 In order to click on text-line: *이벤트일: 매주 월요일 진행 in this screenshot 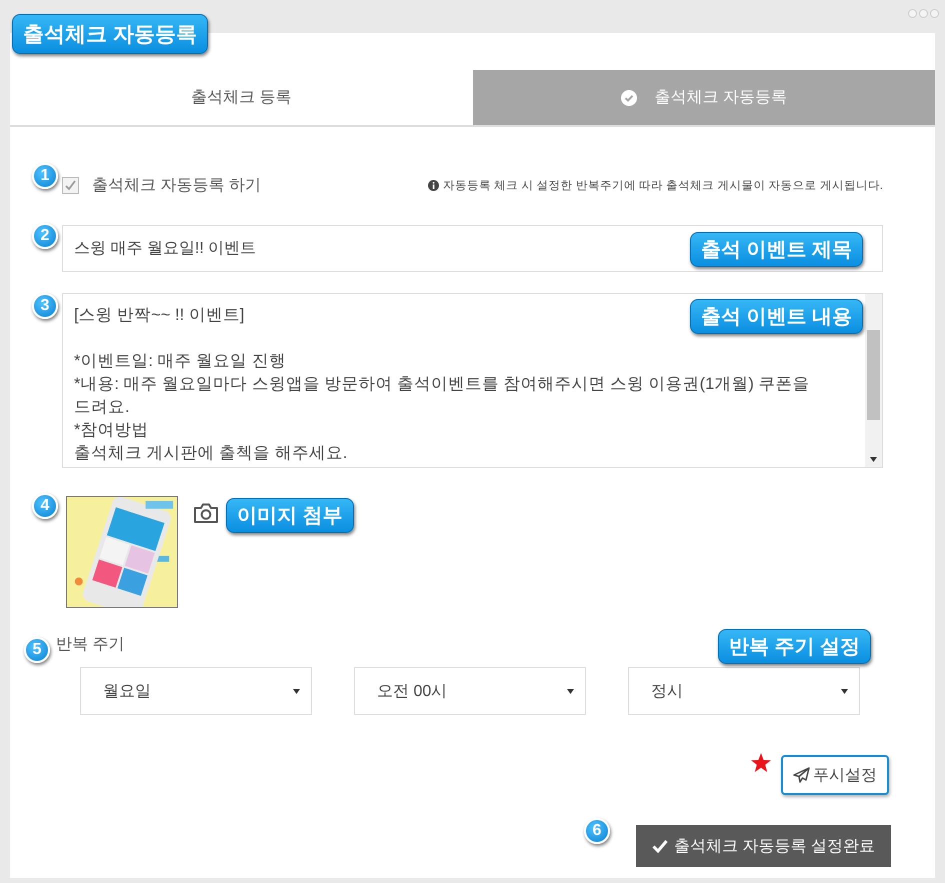, I will do `click(180, 361)`.